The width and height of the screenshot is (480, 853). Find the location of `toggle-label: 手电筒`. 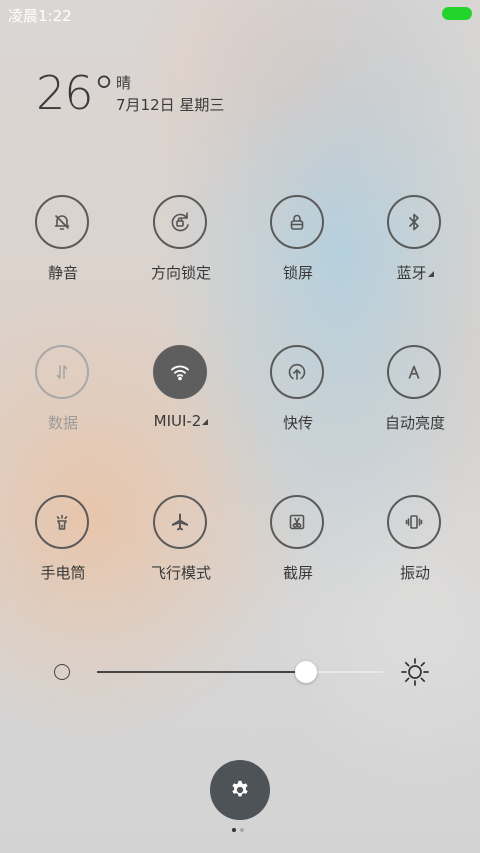

toggle-label: 手电筒 is located at coordinates (63, 573).